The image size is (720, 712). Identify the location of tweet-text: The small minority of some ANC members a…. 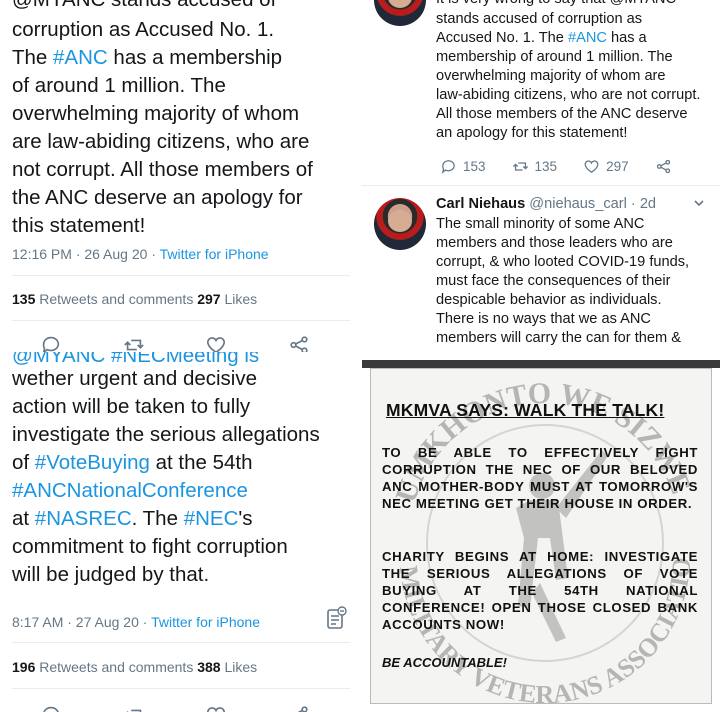
(563, 281).